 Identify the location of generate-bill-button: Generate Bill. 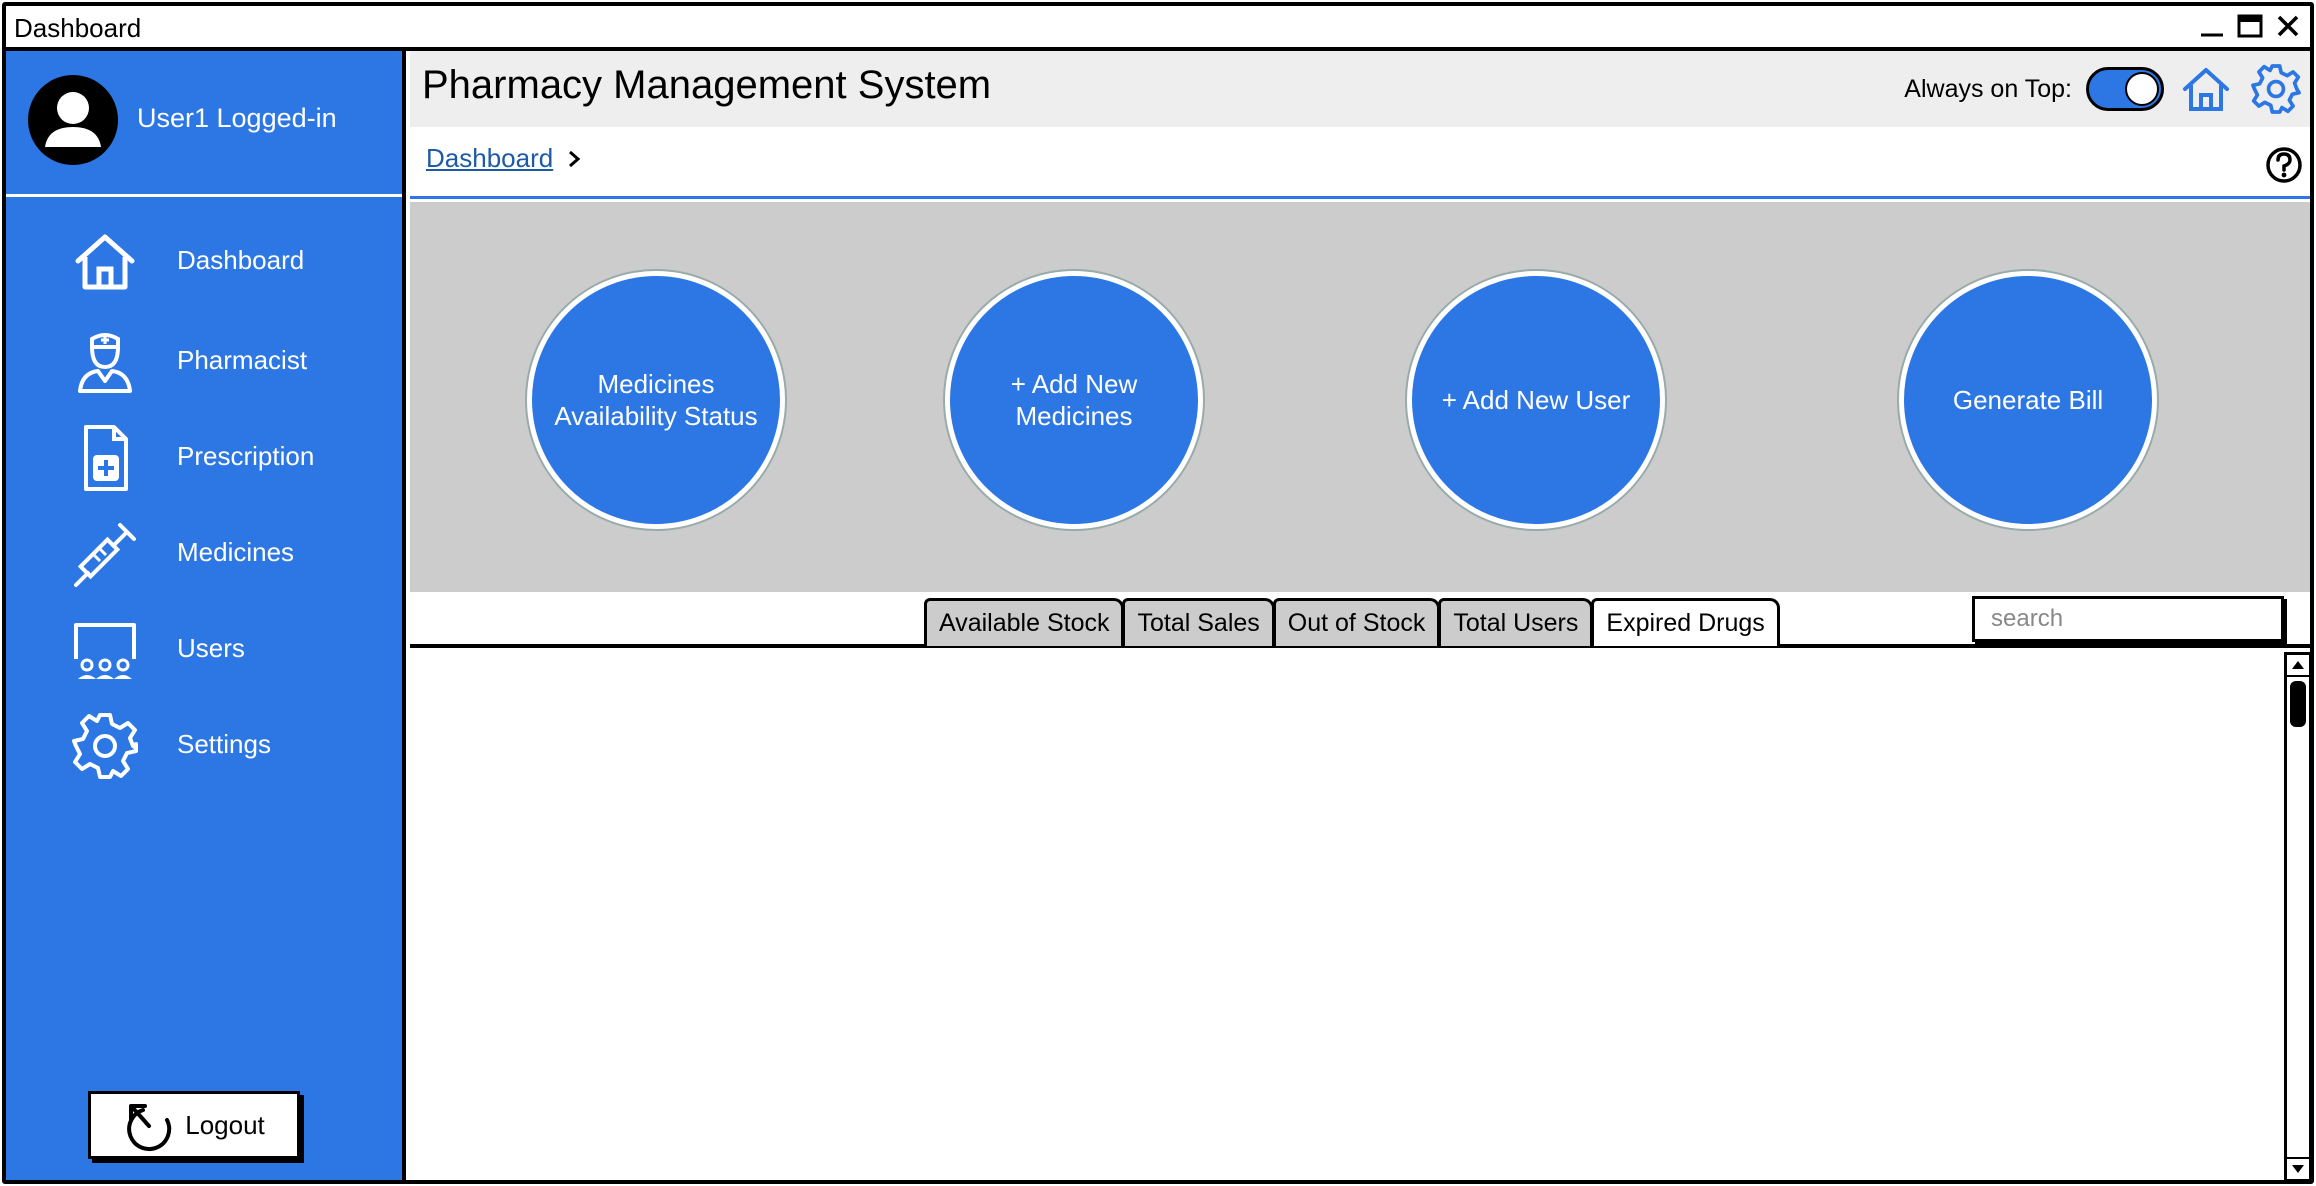
(2028, 400).